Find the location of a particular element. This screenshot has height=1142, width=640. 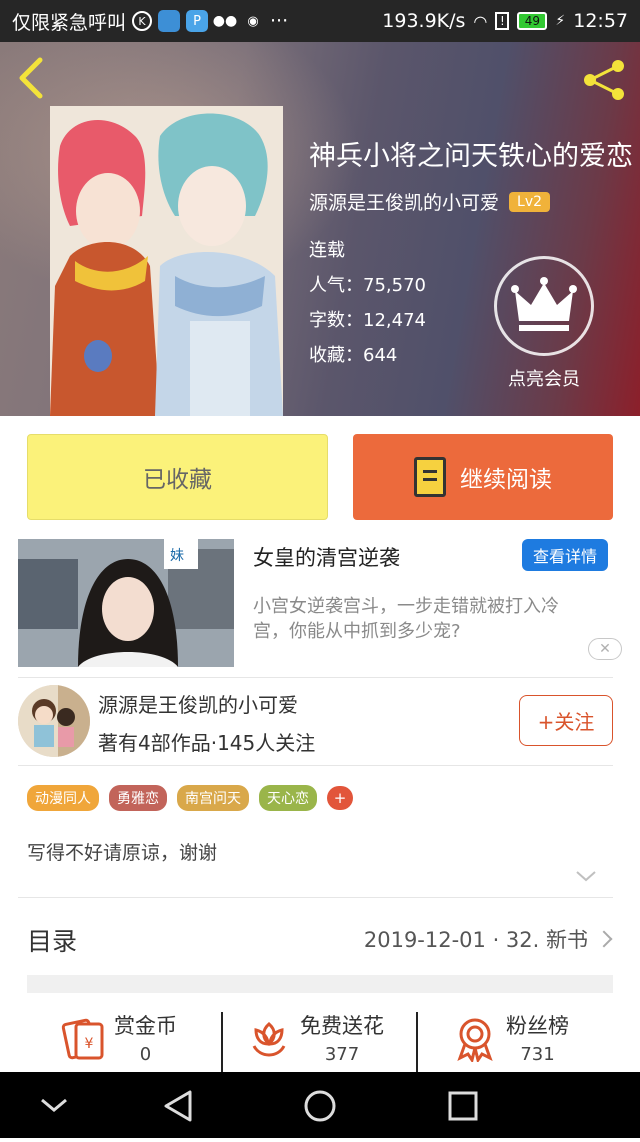

ad-image: 妹 is located at coordinates (126, 603).